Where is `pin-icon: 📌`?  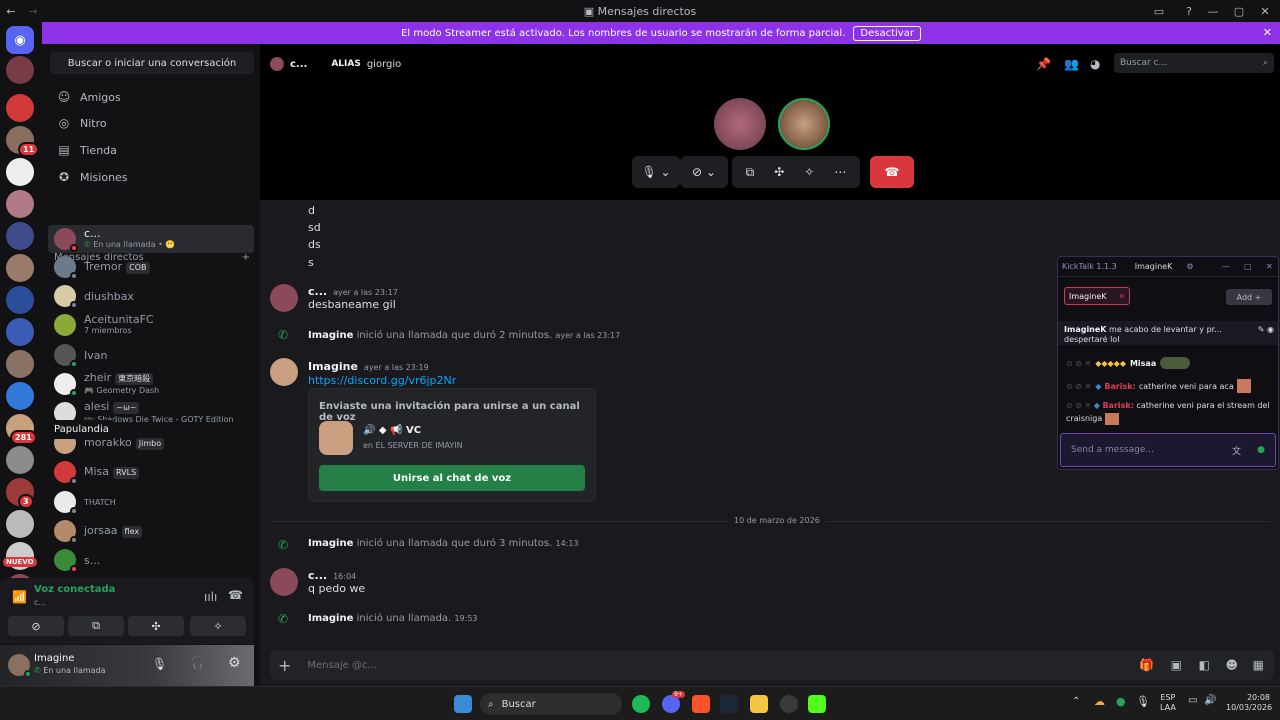 pin-icon: 📌 is located at coordinates (1043, 64).